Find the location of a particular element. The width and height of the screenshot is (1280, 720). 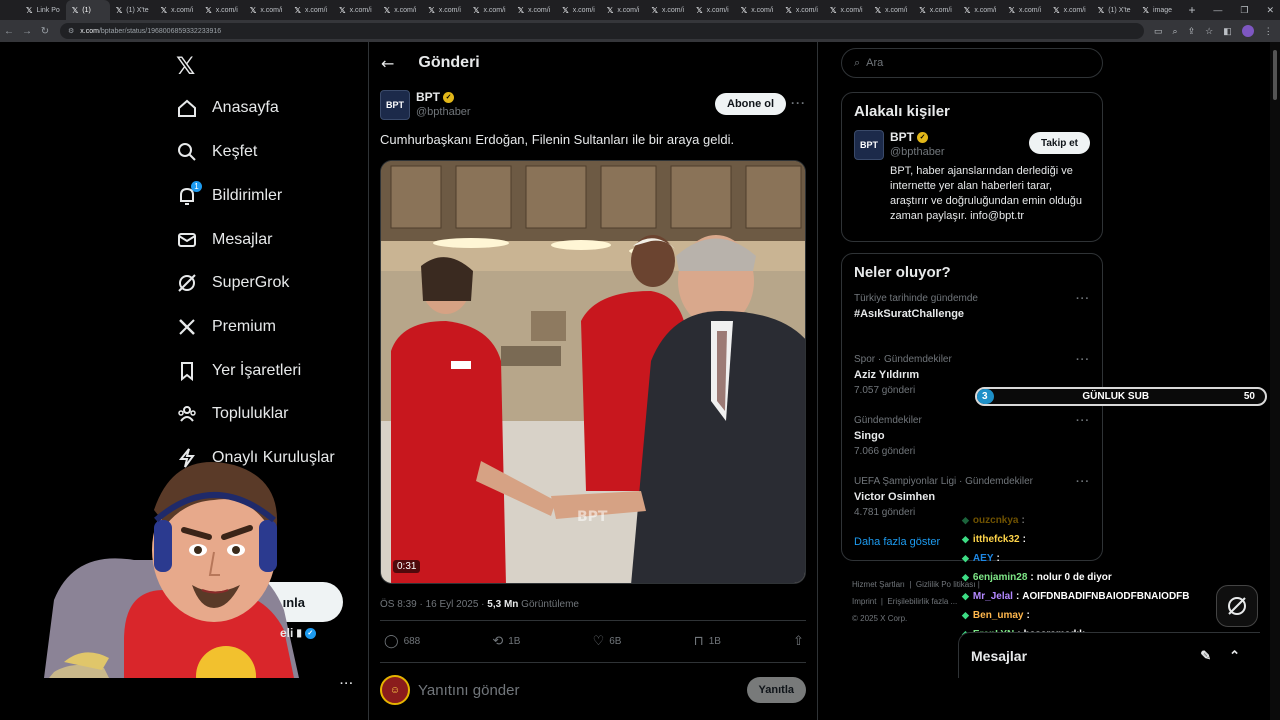

cast-icon: ▭ is located at coordinates (1158, 31).